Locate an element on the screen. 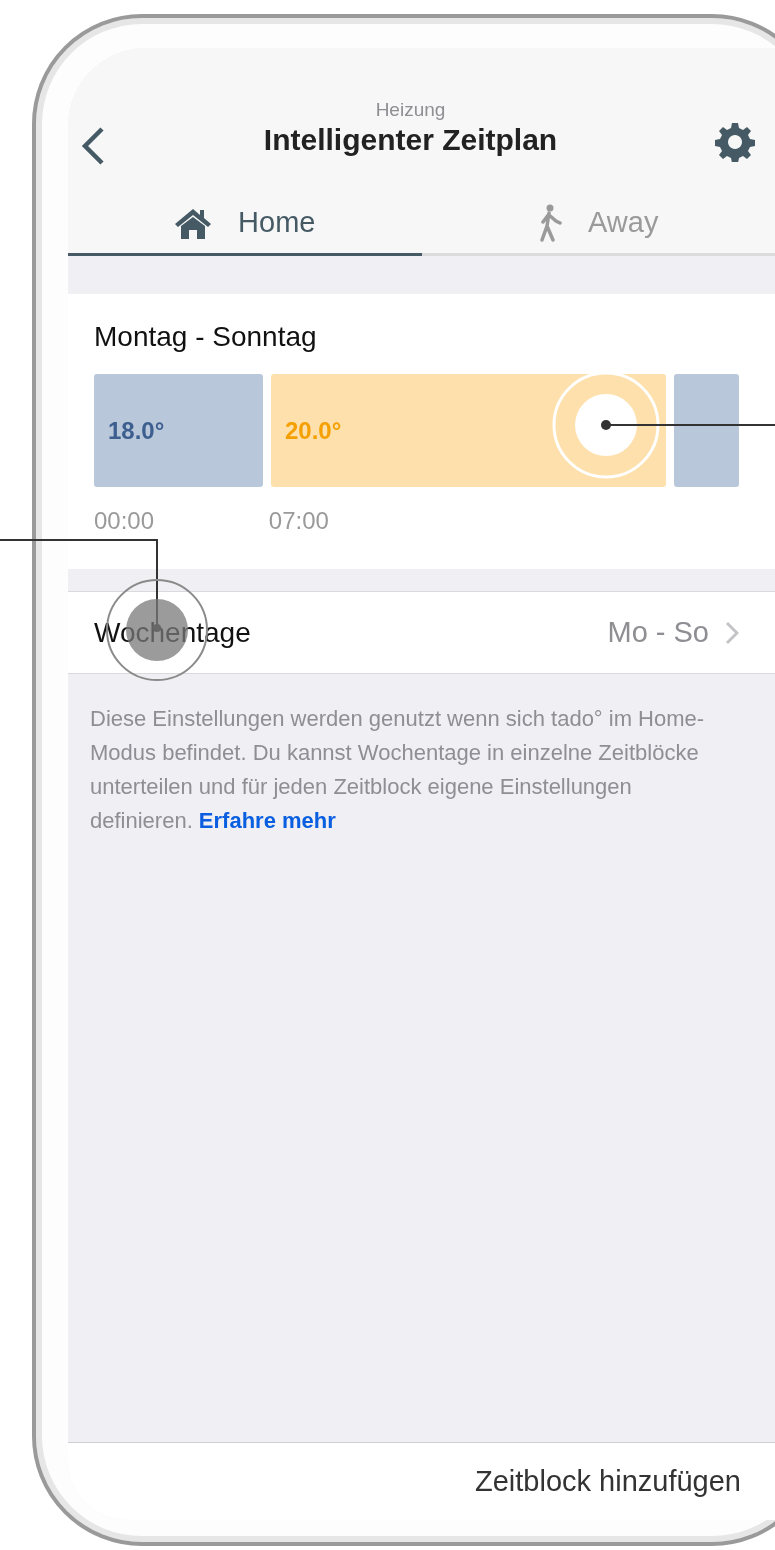 This screenshot has width=775, height=1550. time-label: 07:00 is located at coordinates (298, 521).